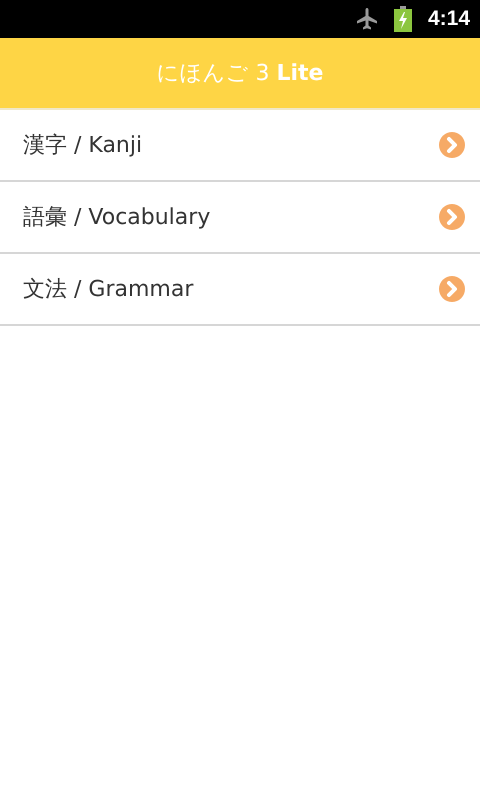  I want to click on app-title: にほんご 3 Lite, so click(240, 74).